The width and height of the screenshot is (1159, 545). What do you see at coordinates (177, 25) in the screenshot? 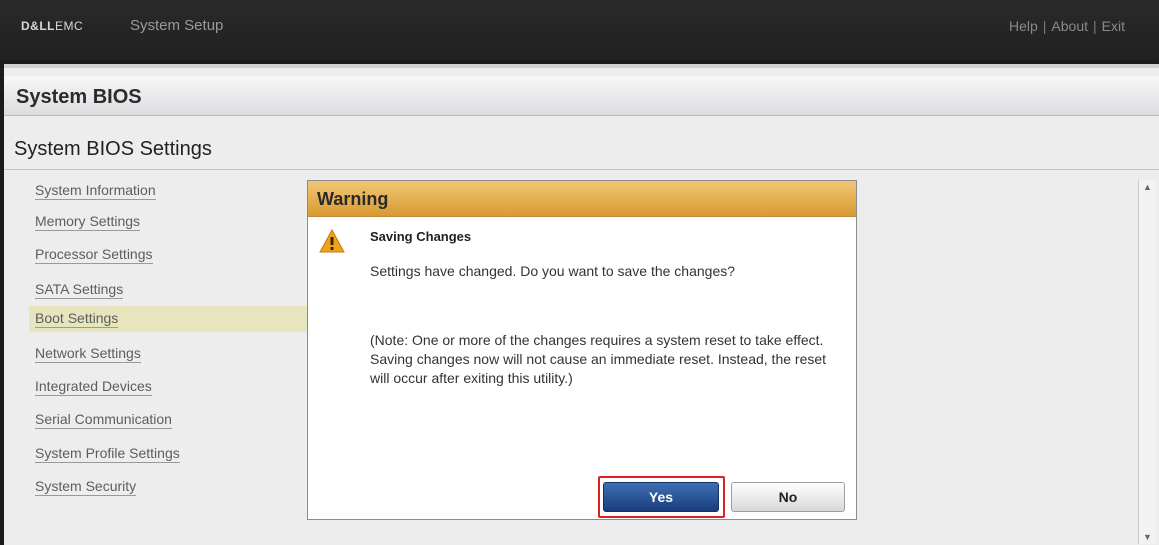
I see `app-title: System Setup` at bounding box center [177, 25].